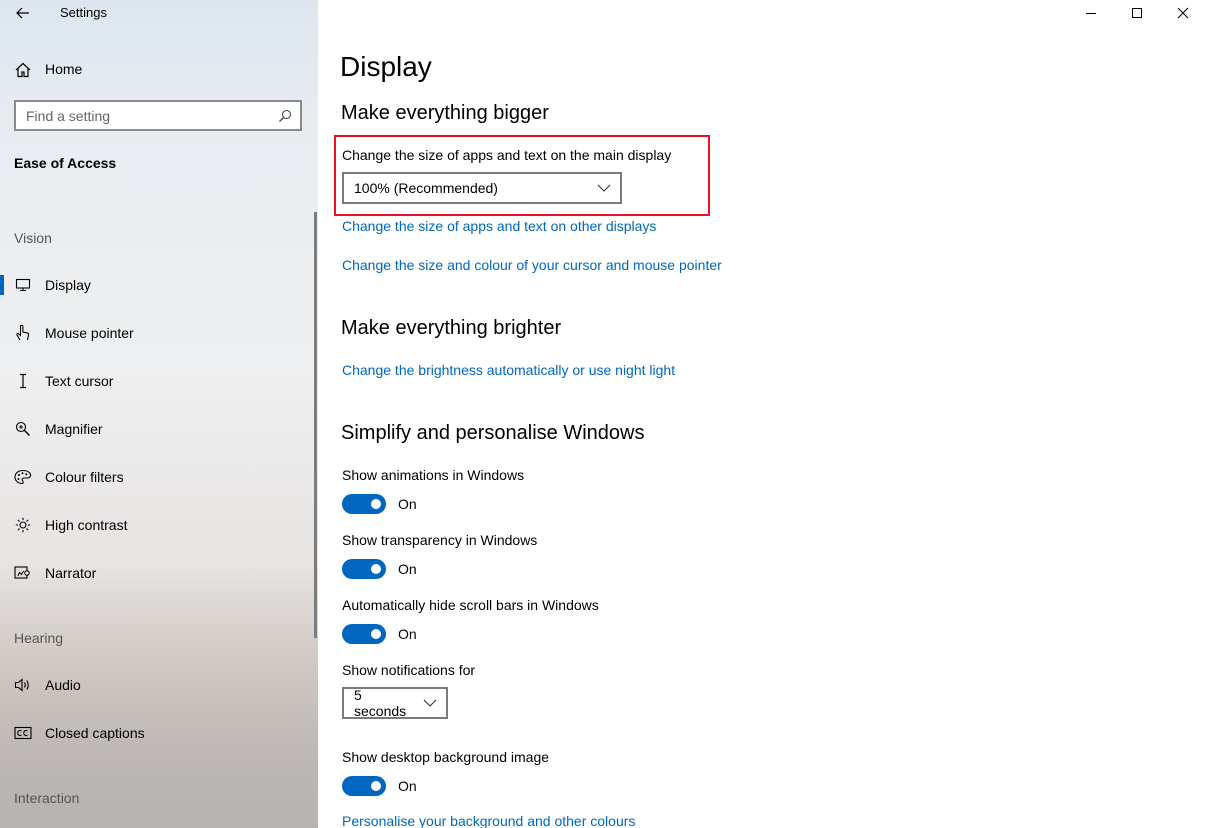  I want to click on mouse-pointer-icon, so click(23, 333).